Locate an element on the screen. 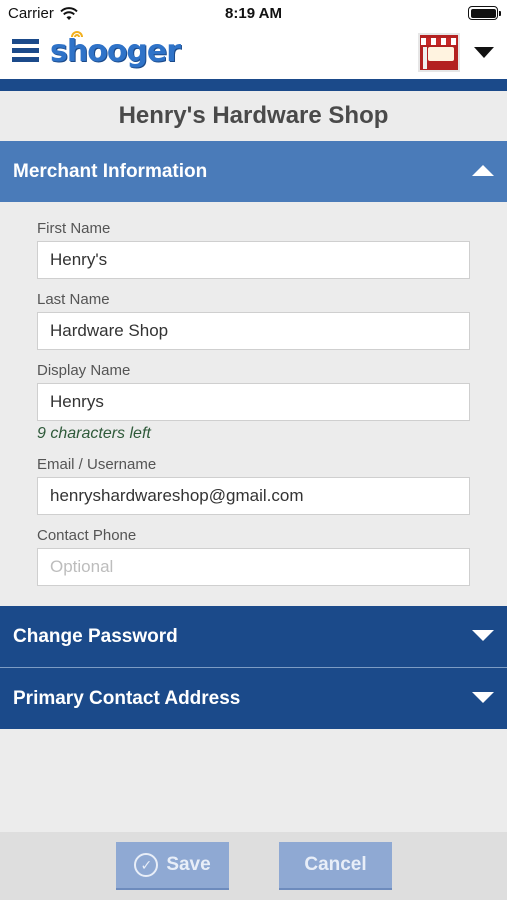  cancel-button: Cancel is located at coordinates (335, 866).